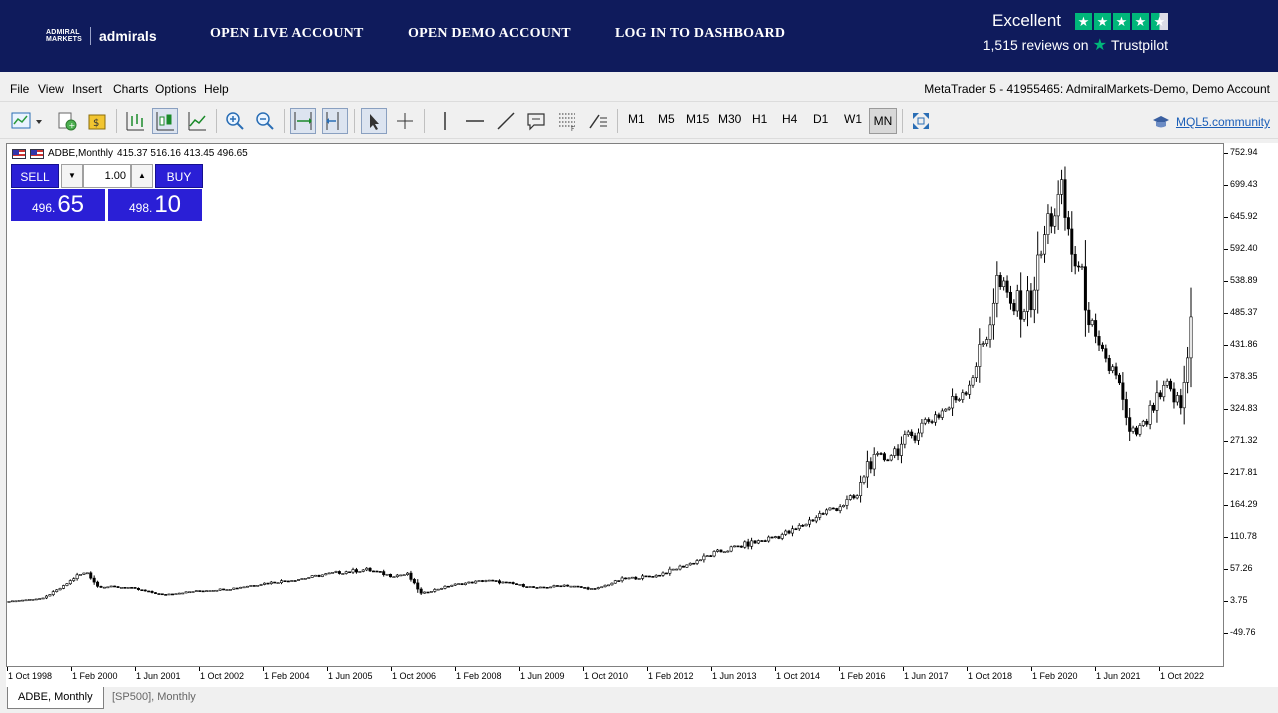 The height and width of the screenshot is (713, 1278). I want to click on menu-charts: Charts, so click(130, 89).